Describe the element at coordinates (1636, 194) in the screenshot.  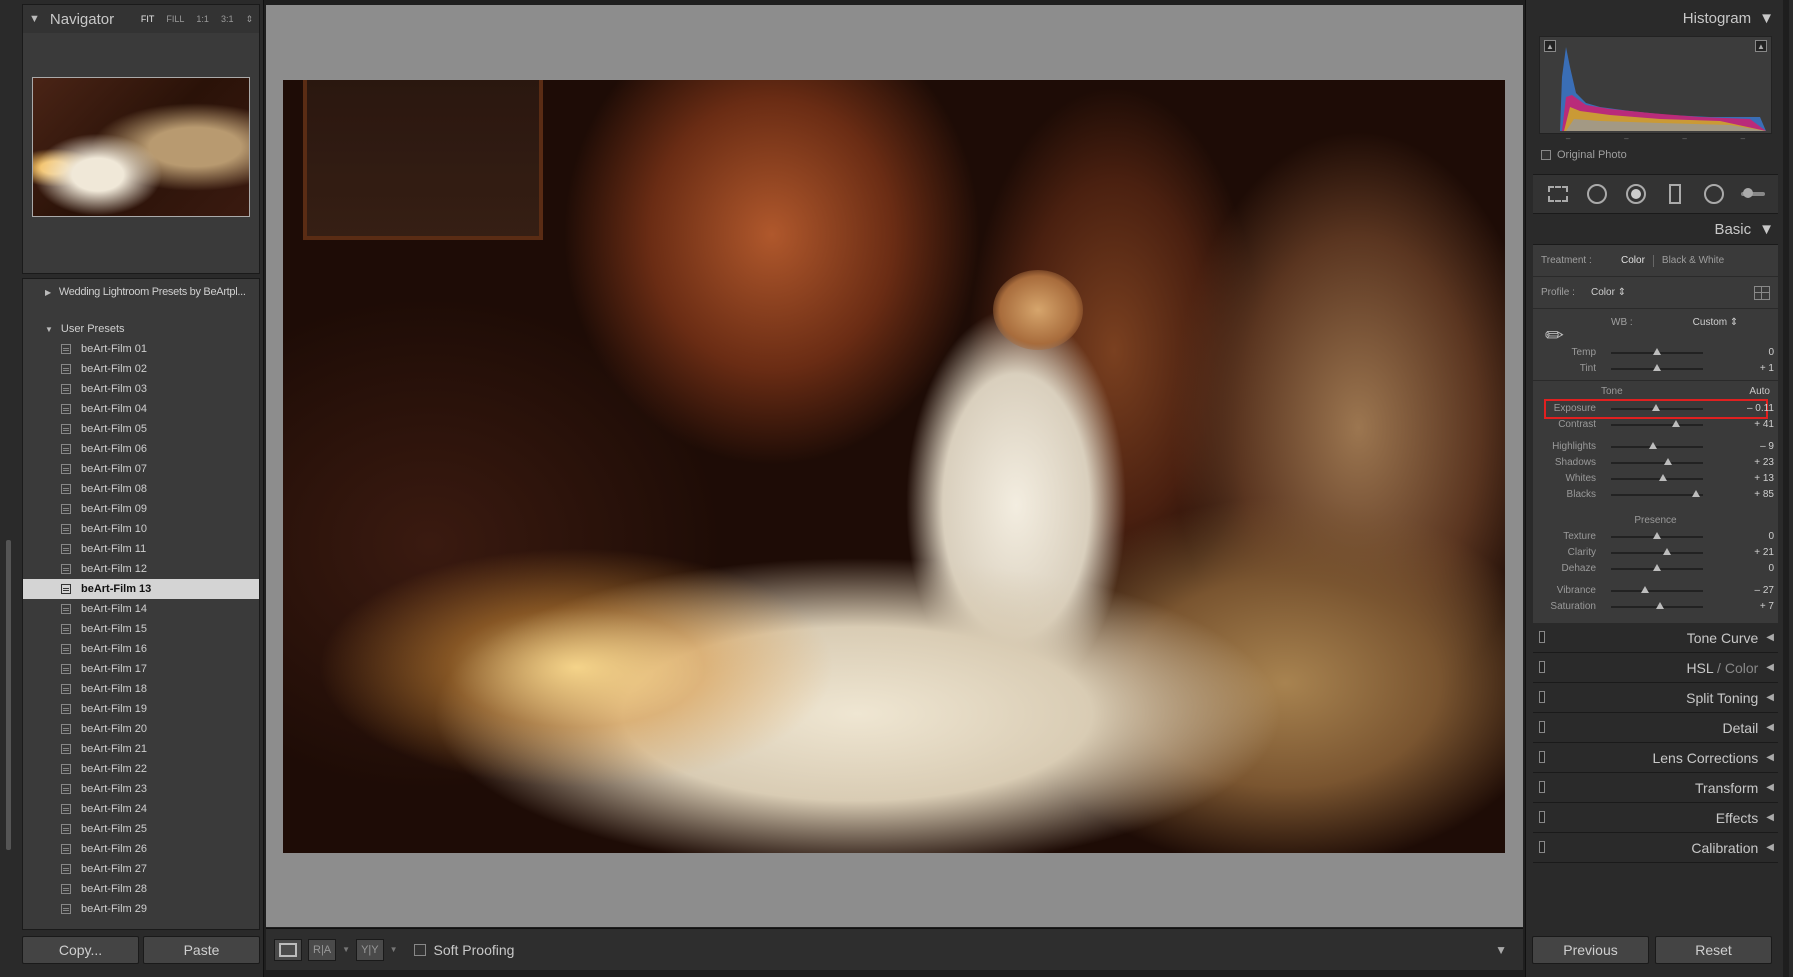
I see `red-eye-icon` at that location.